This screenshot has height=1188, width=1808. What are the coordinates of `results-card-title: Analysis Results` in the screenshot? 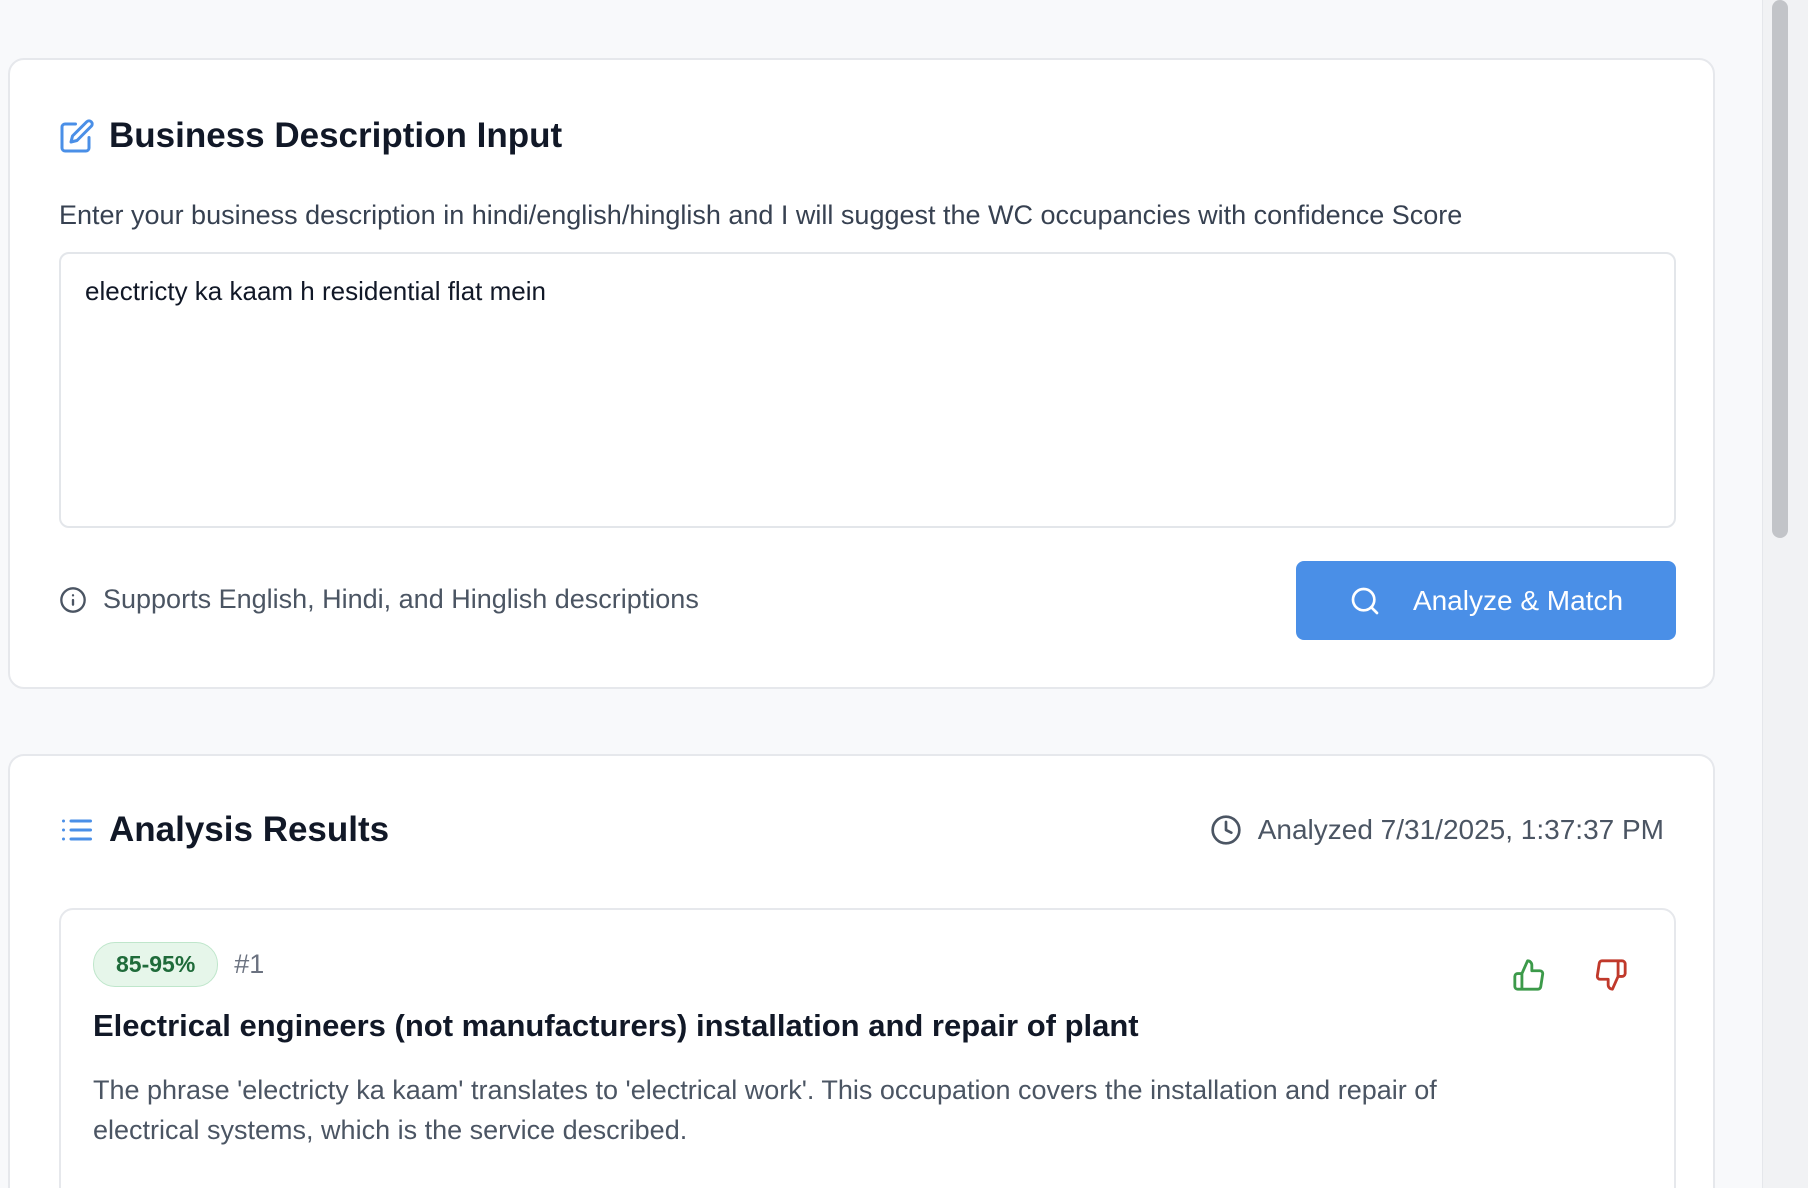 It's located at (249, 829).